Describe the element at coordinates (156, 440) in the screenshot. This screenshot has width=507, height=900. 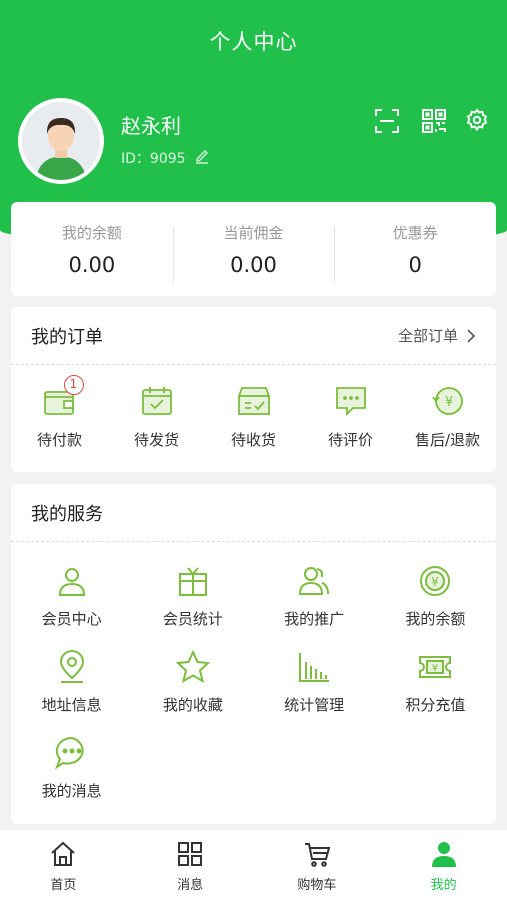
I see `order-label: 待发货` at that location.